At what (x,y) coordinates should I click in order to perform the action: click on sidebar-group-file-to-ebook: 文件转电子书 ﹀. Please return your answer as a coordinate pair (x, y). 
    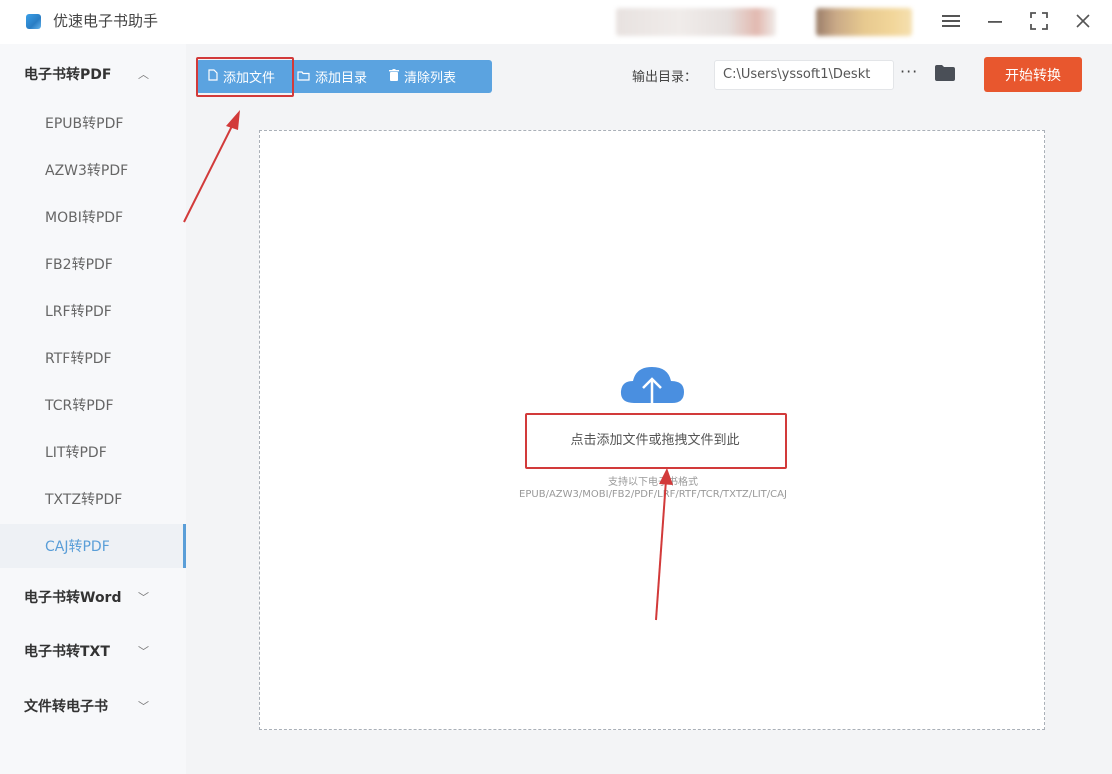
    Looking at the image, I should click on (93, 706).